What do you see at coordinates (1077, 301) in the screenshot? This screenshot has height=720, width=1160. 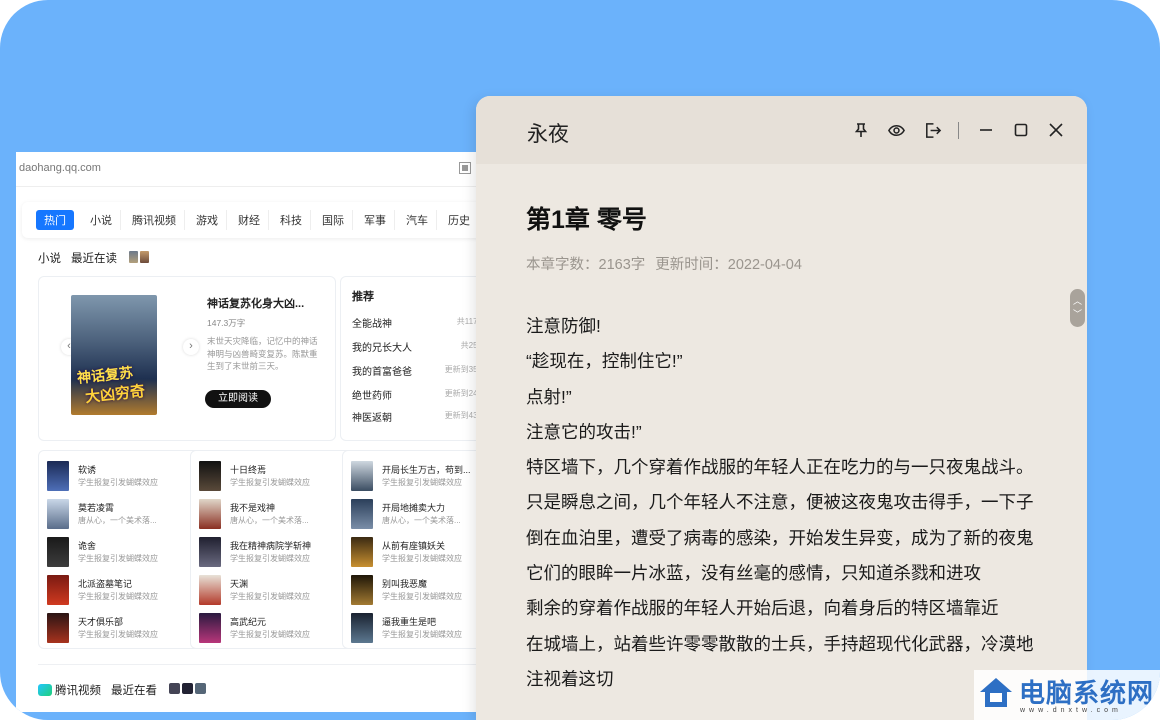 I see `chevron-up-icon: ︿` at bounding box center [1077, 301].